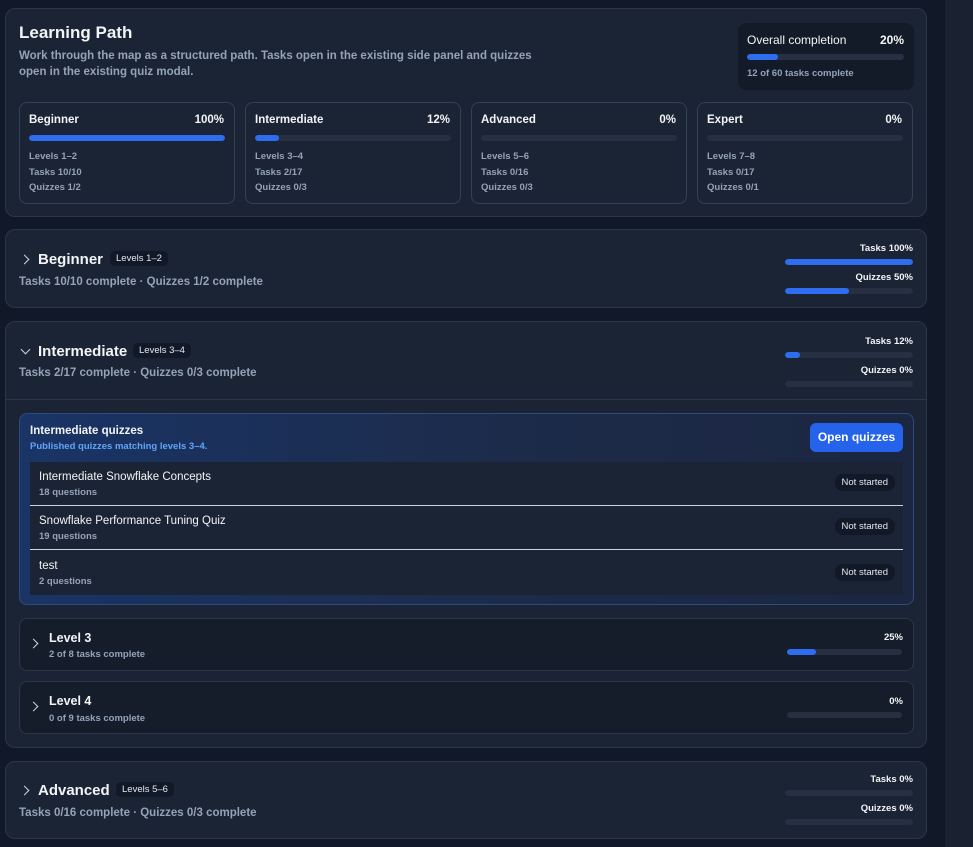 The height and width of the screenshot is (847, 973). Describe the element at coordinates (145, 789) in the screenshot. I see `levels-badge: Levels 5–6` at that location.